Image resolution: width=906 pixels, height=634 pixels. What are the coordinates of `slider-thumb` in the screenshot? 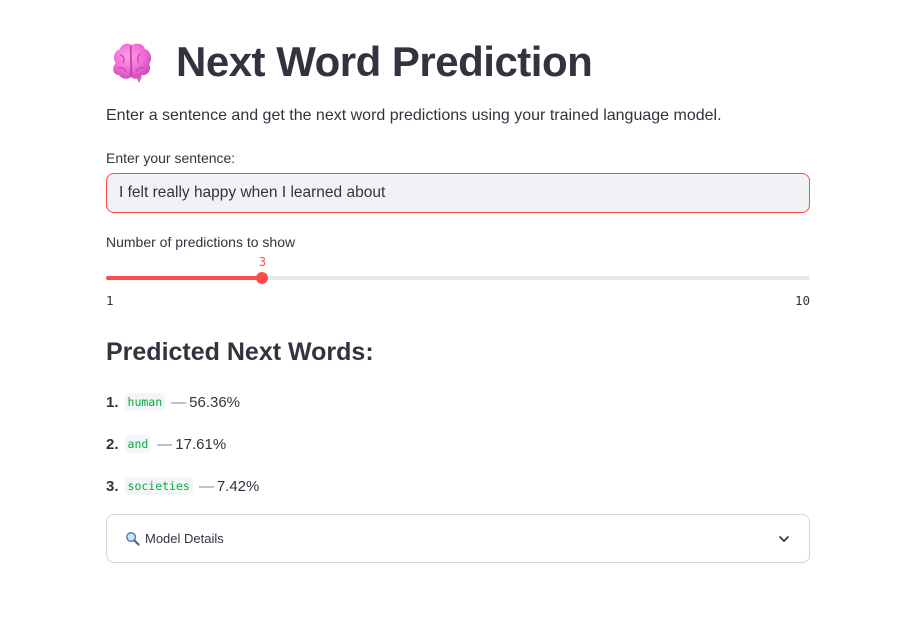 It's located at (262, 278).